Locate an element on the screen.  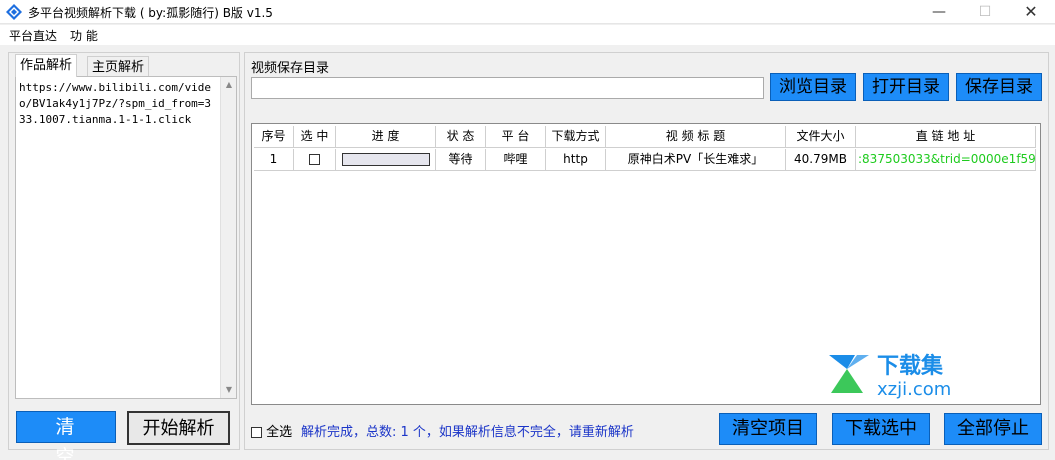
header-title: 视 频 标 题 is located at coordinates (696, 137).